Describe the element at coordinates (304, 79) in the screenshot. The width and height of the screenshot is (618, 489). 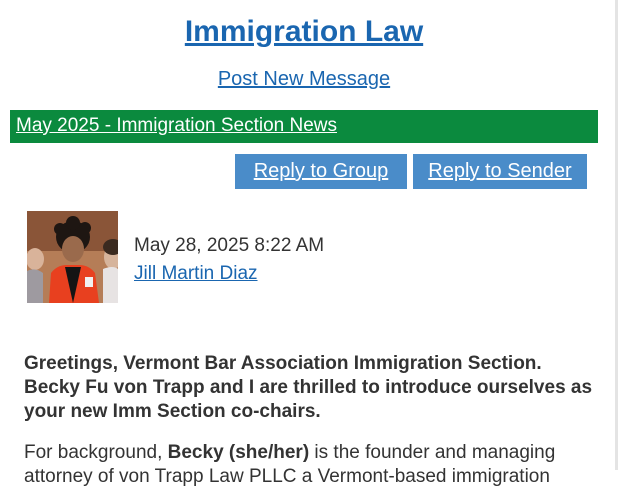
I see `post-new-message-link: Post New Message` at that location.